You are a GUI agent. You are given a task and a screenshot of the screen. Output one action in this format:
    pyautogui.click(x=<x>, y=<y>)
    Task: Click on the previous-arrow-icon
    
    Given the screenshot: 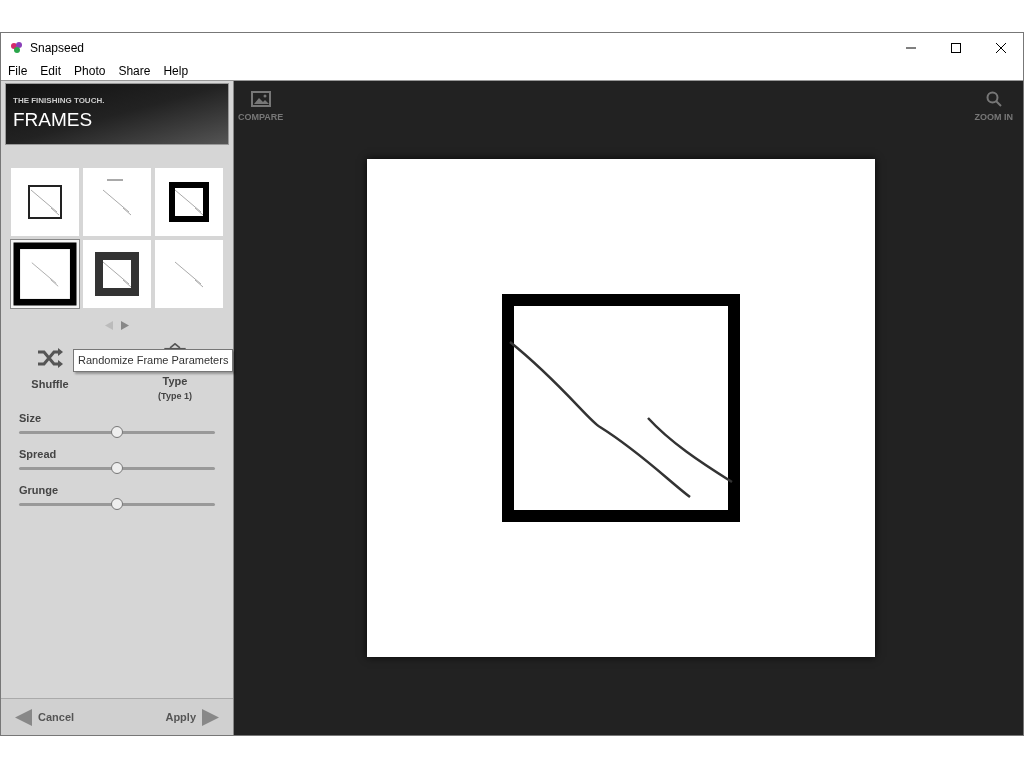 What is the action you would take?
    pyautogui.click(x=109, y=325)
    